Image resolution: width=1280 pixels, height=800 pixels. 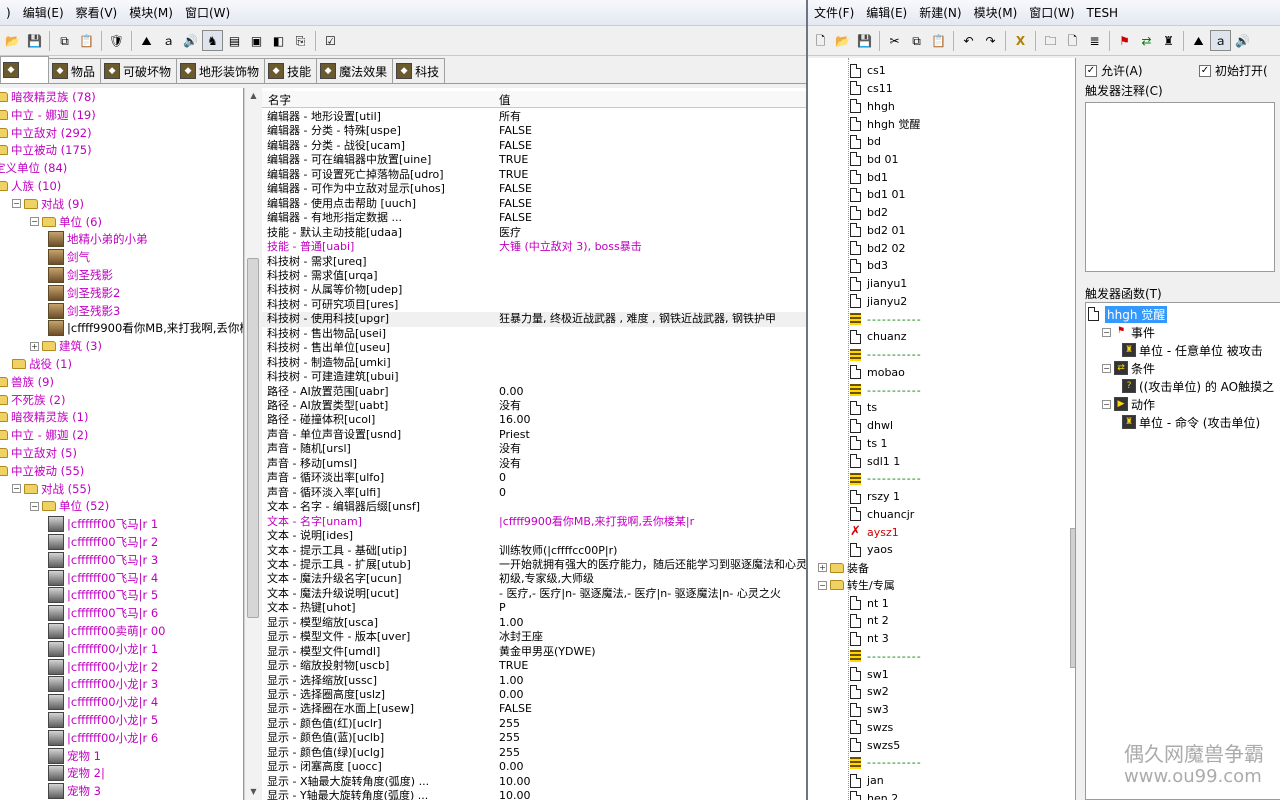 I want to click on trigger-node: sw2, so click(x=869, y=691).